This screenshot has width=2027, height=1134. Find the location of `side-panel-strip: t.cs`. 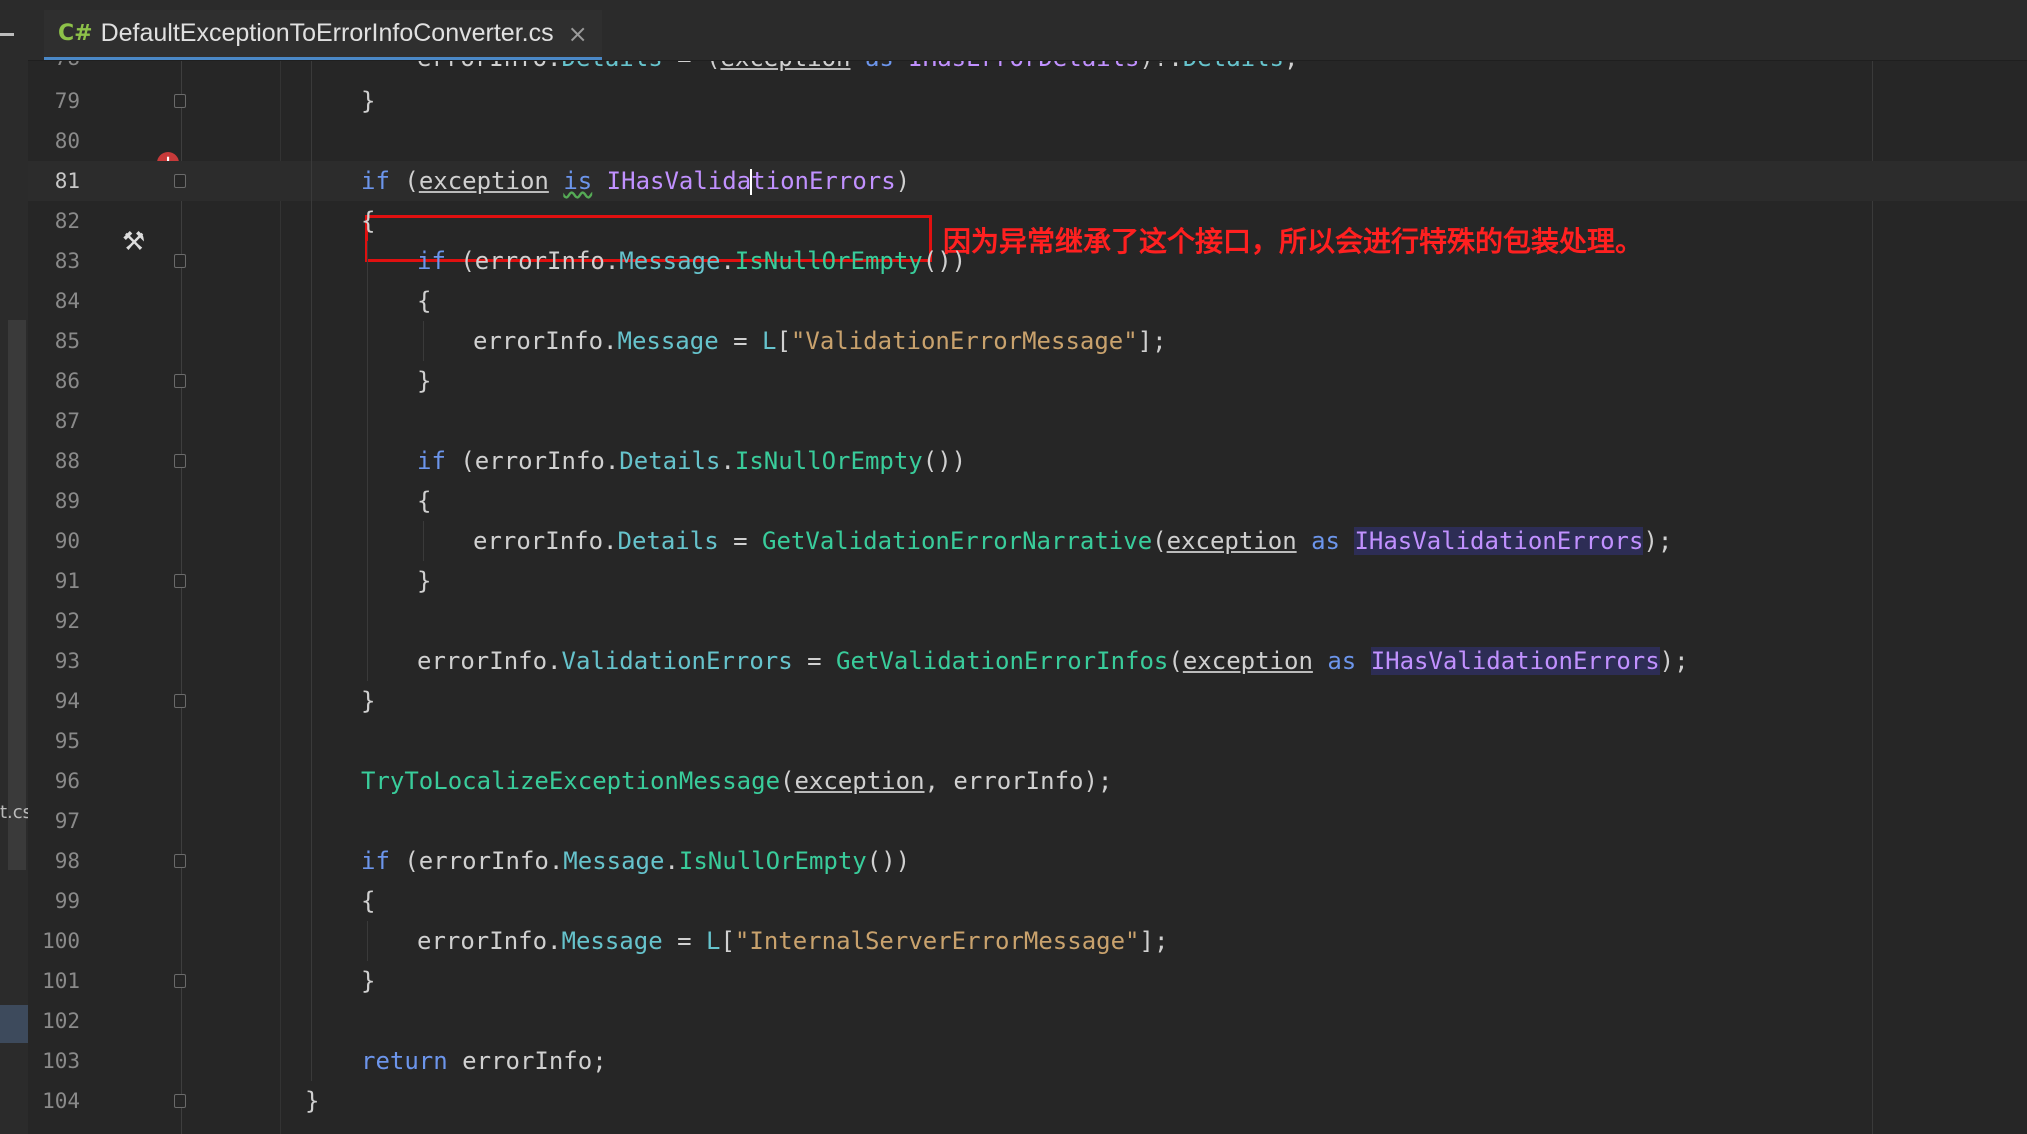

side-panel-strip: t.cs is located at coordinates (14, 567).